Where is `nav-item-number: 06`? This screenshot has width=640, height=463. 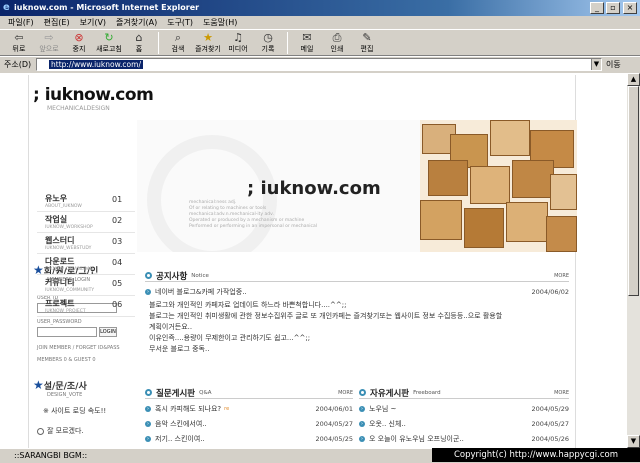
nav-item-number: 06 is located at coordinates (117, 304).